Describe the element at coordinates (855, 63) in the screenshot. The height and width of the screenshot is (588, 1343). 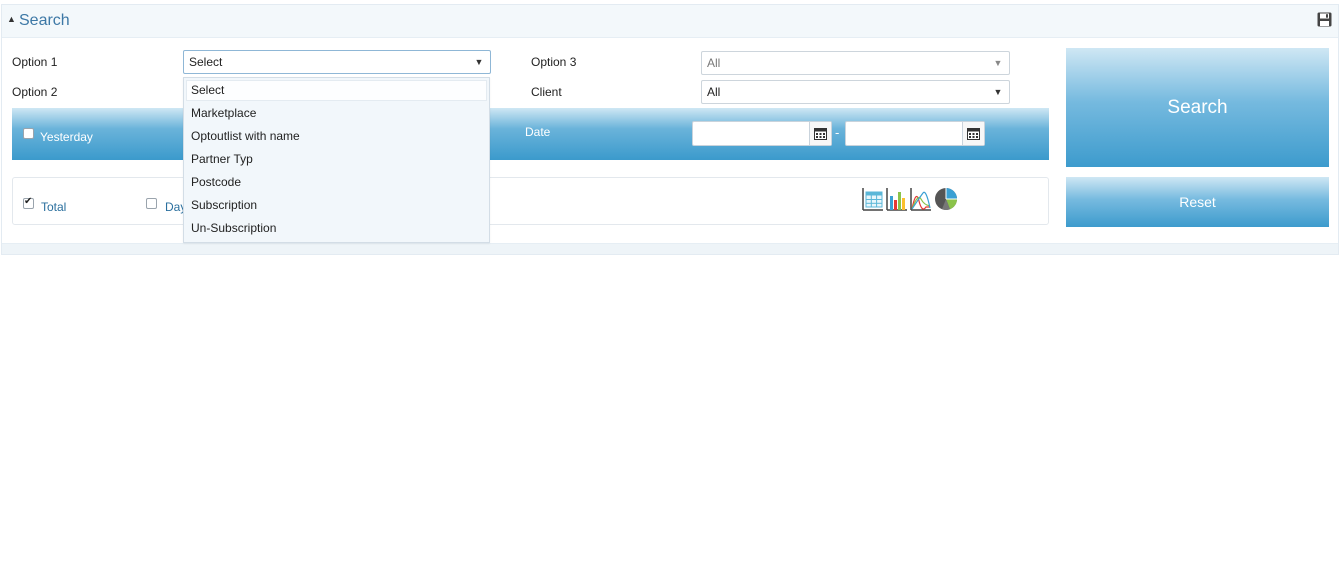
I see `option3-select: All ▼` at that location.